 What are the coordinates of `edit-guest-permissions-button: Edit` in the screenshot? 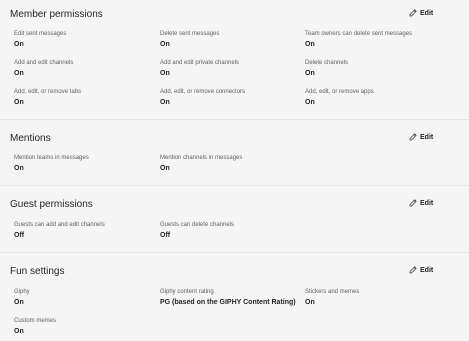 It's located at (421, 203).